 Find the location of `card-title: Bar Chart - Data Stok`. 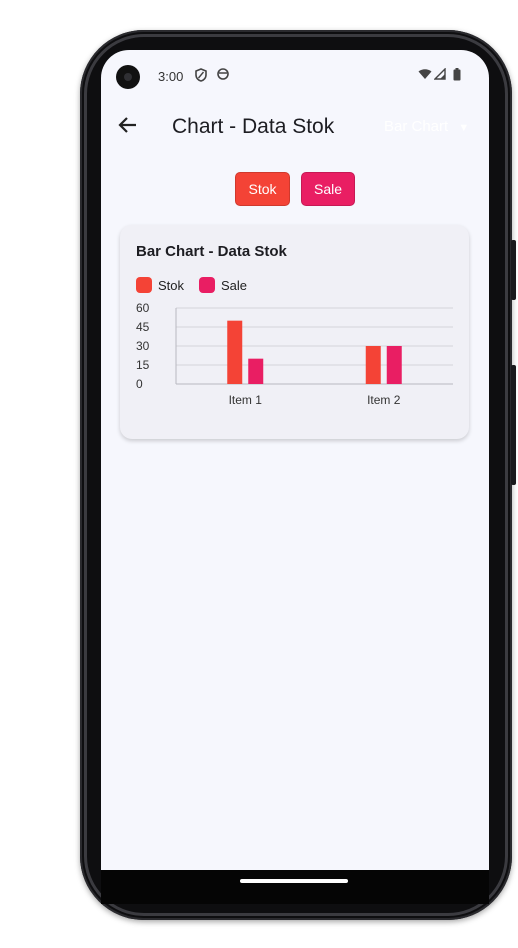

card-title: Bar Chart - Data Stok is located at coordinates (211, 251).